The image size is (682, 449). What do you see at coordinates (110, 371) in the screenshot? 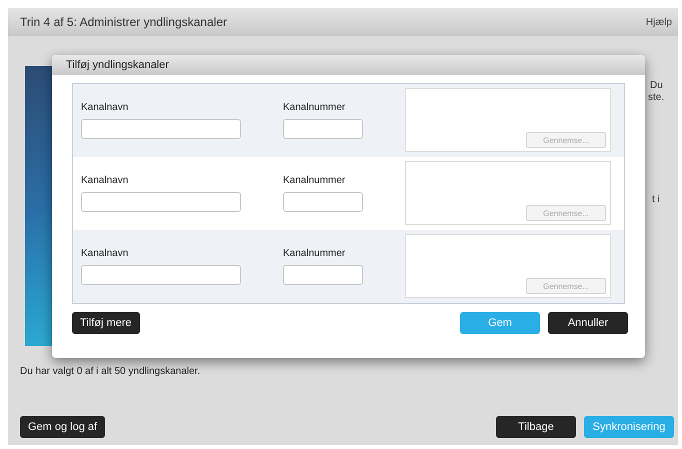
I see `status-text: Du har valgt 0 af i alt 50 yndlingskanaler.` at bounding box center [110, 371].